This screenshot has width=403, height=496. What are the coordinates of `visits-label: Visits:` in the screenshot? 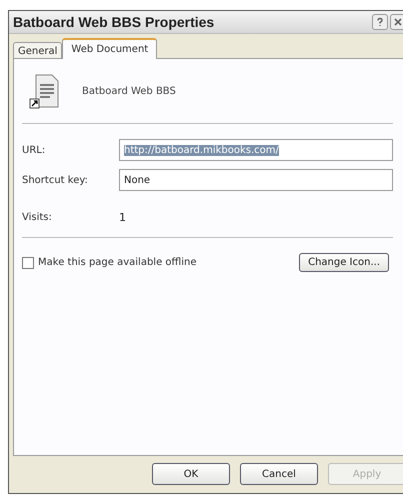 It's located at (37, 217).